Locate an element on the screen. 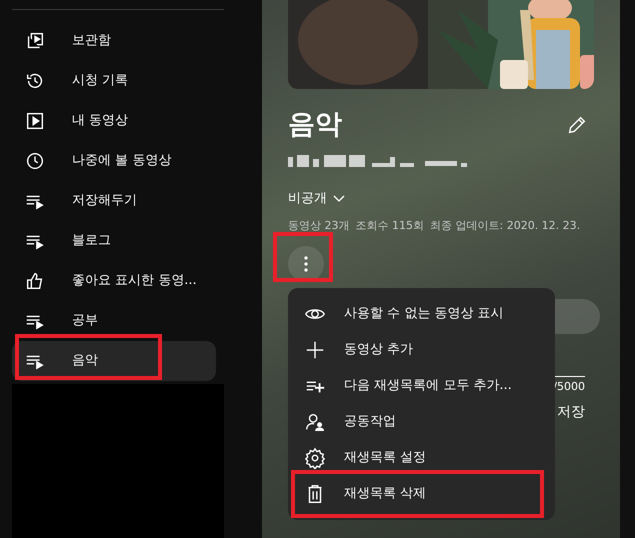 The image size is (635, 538). person-icon is located at coordinates (315, 422).